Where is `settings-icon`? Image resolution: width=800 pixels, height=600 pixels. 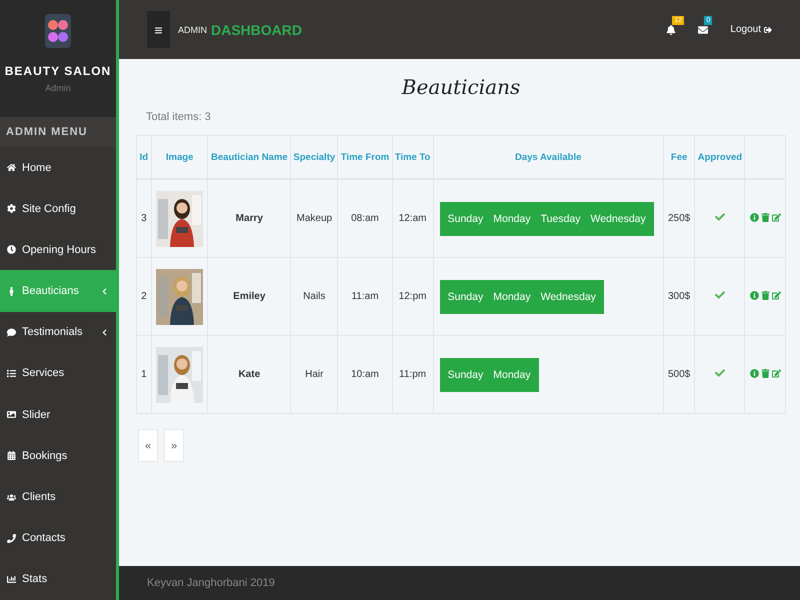 settings-icon is located at coordinates (11, 209).